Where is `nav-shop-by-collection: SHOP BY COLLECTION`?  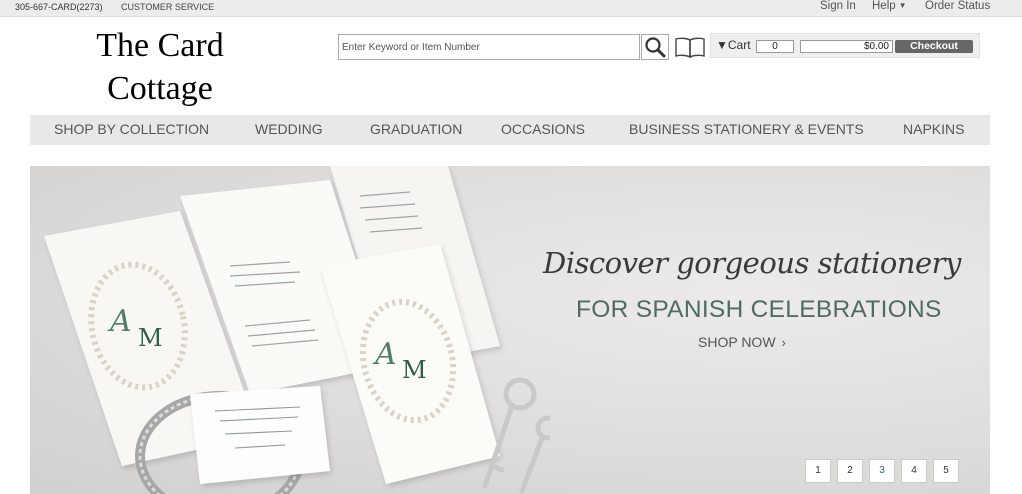 nav-shop-by-collection: SHOP BY COLLECTION is located at coordinates (131, 129).